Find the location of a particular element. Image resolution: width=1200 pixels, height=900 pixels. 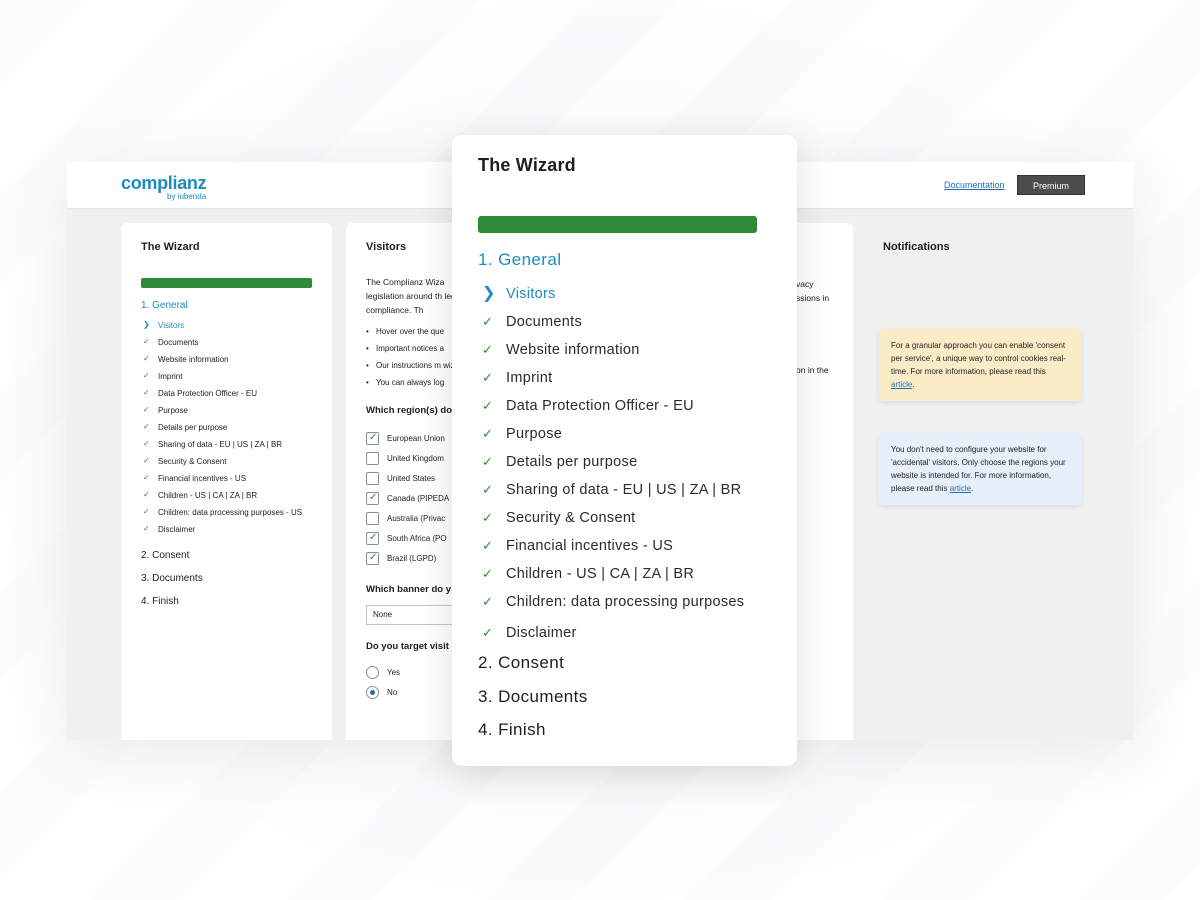

zoom-substep-documents: ✓ Documents is located at coordinates (624, 322).